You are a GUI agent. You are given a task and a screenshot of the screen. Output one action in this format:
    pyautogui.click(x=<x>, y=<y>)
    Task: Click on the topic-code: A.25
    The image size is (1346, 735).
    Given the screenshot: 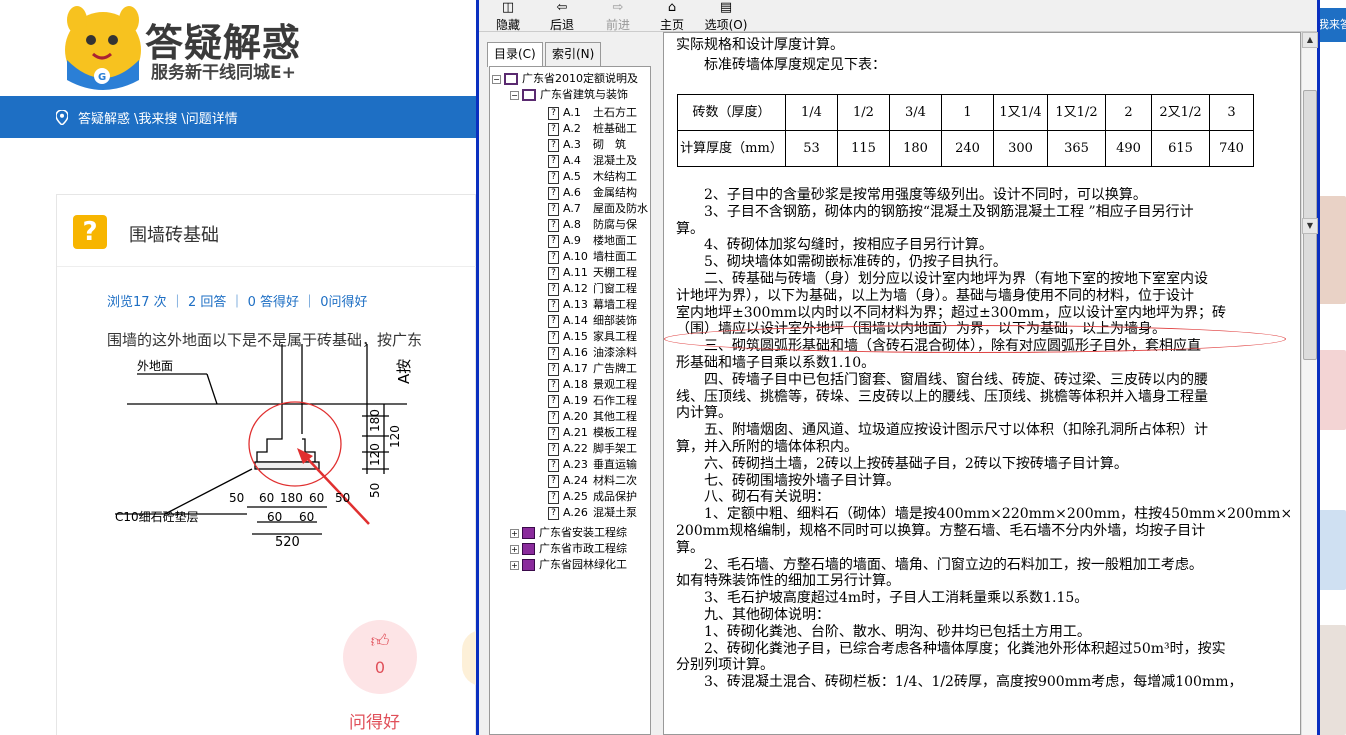 What is the action you would take?
    pyautogui.click(x=575, y=496)
    